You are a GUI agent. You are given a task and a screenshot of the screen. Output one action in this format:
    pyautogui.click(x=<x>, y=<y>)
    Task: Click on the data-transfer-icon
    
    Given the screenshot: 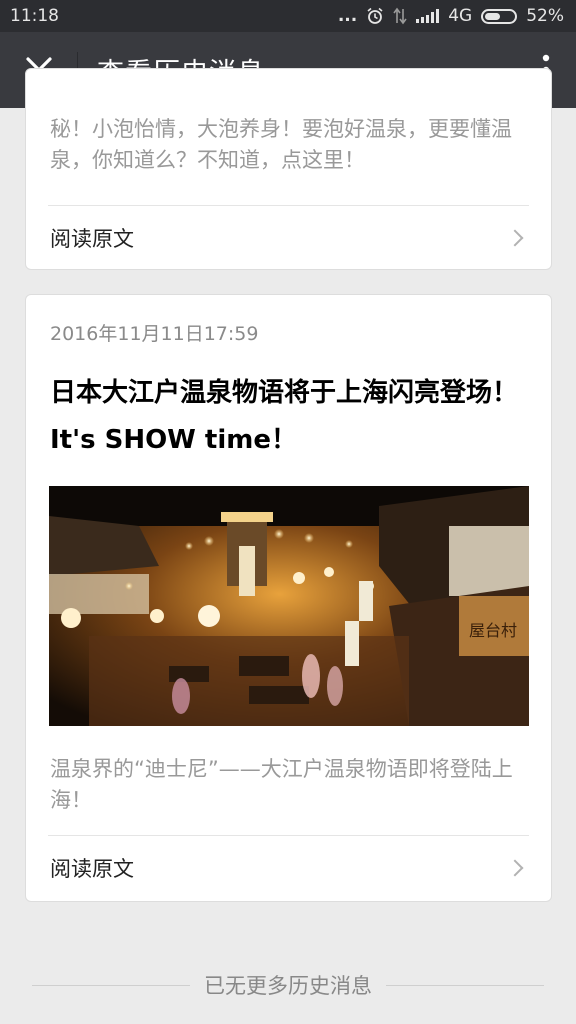 What is the action you would take?
    pyautogui.click(x=400, y=16)
    